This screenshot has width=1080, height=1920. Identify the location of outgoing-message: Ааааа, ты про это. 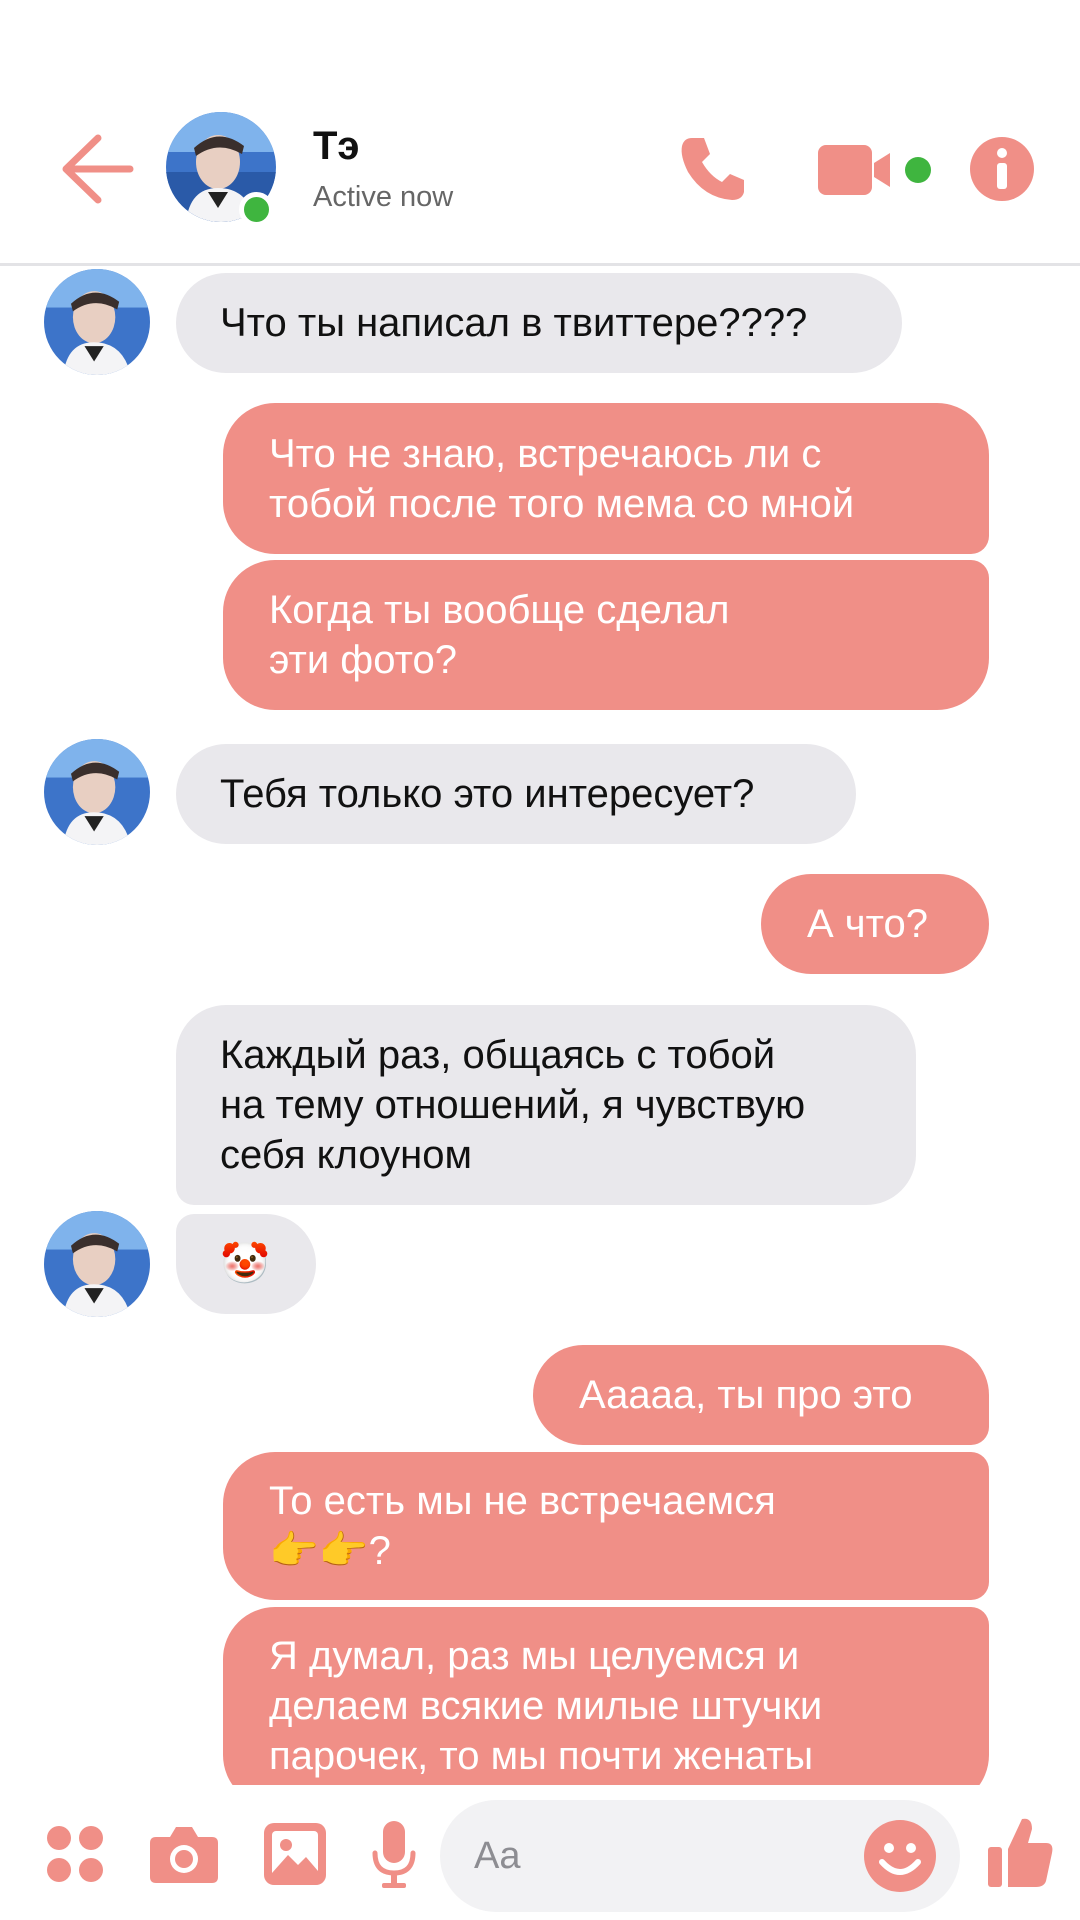
(761, 1395).